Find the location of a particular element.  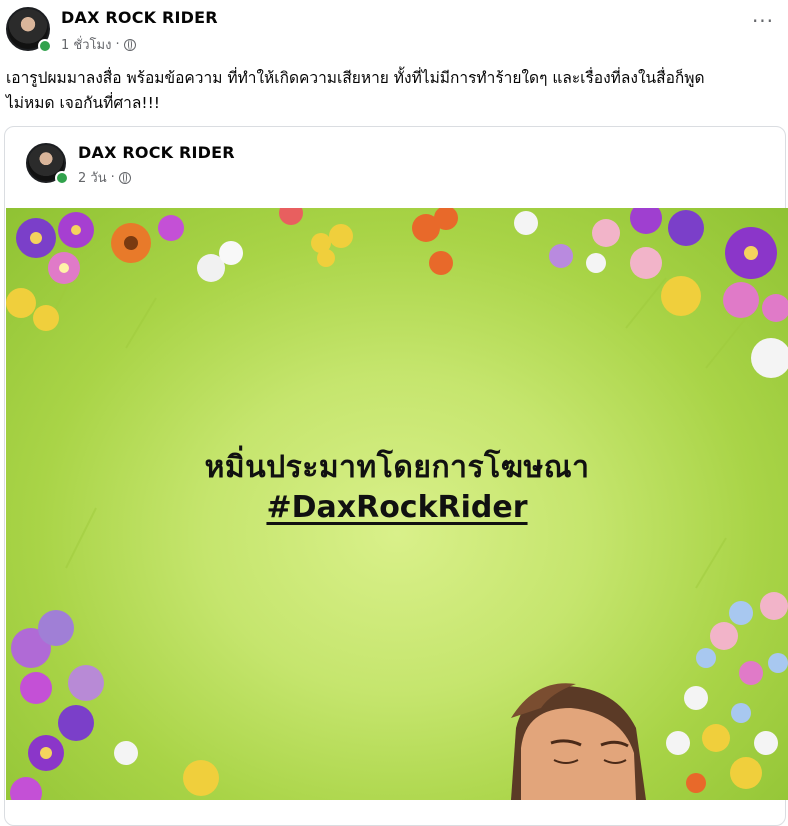

post-author-name: DAX ROCK RIDER is located at coordinates (139, 17).